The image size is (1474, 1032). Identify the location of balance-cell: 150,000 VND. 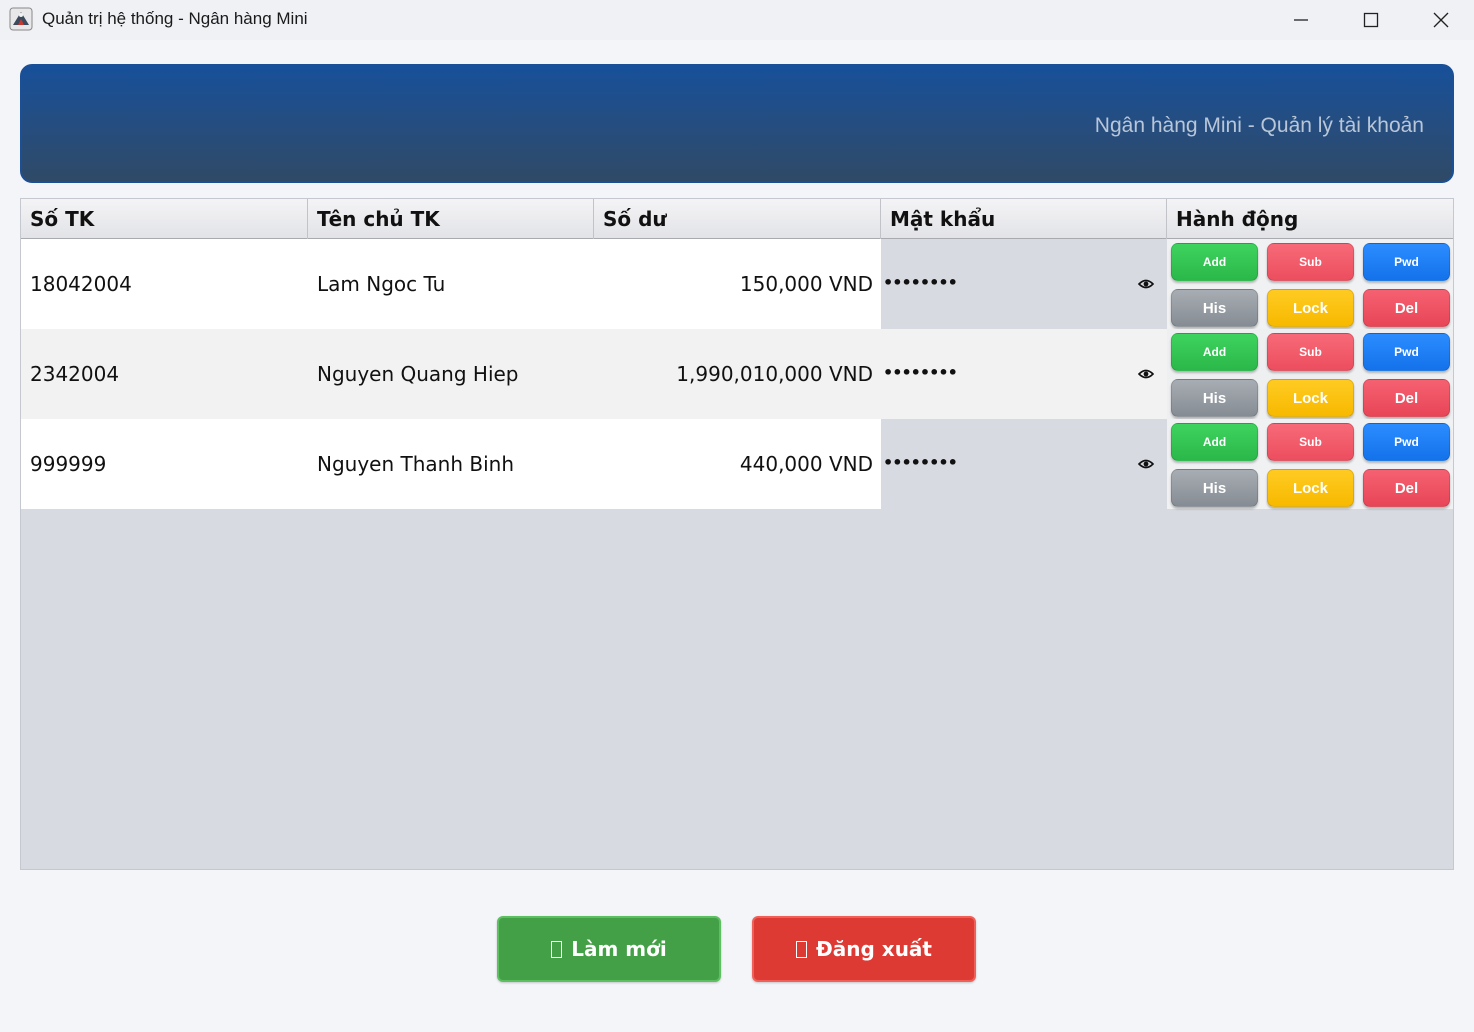
(737, 284).